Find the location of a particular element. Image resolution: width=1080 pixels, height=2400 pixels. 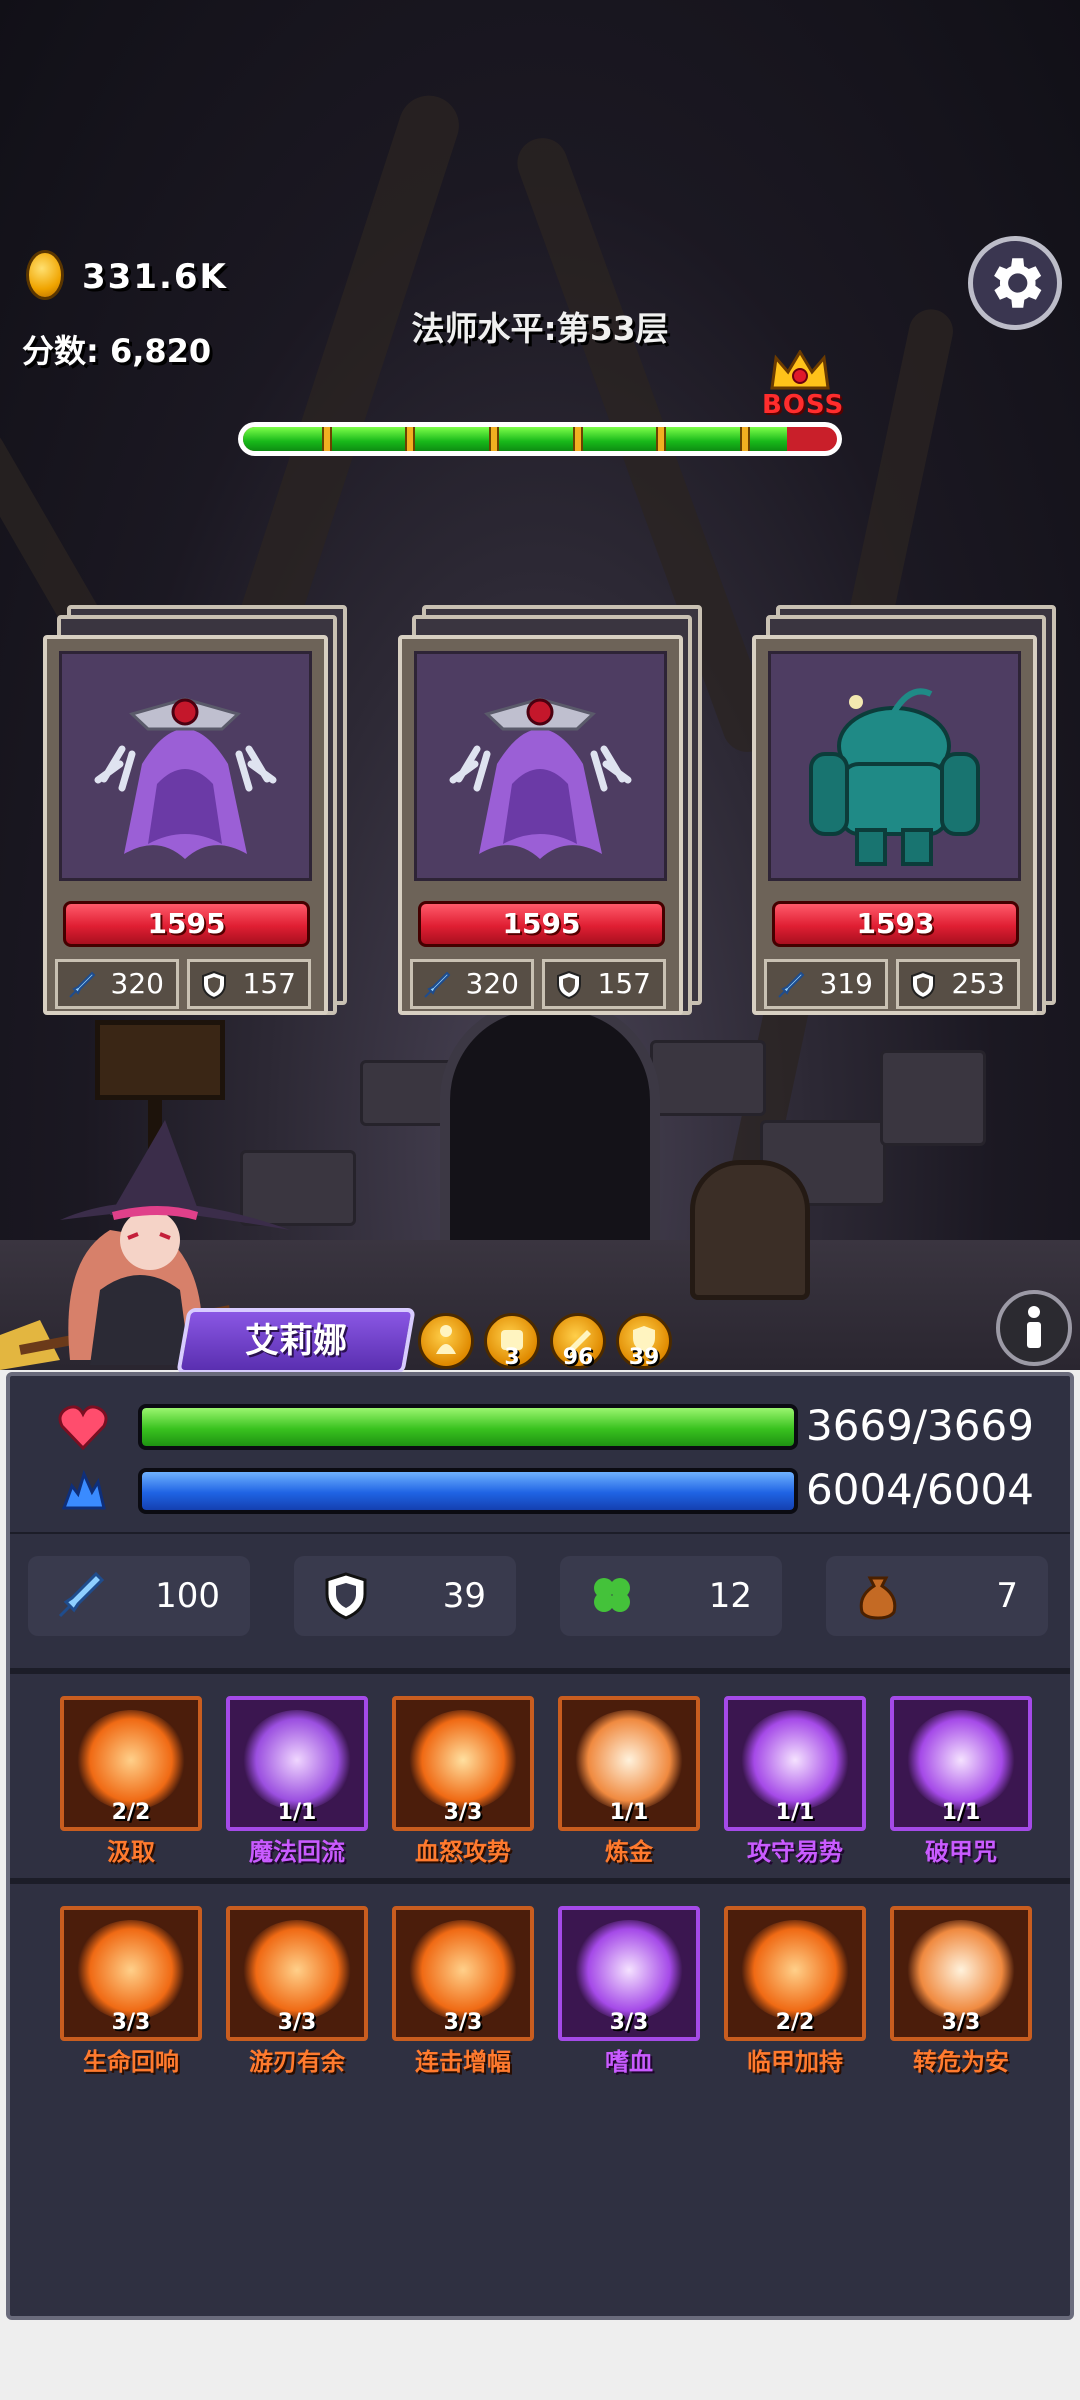

stage-progress-bar is located at coordinates (540, 439).